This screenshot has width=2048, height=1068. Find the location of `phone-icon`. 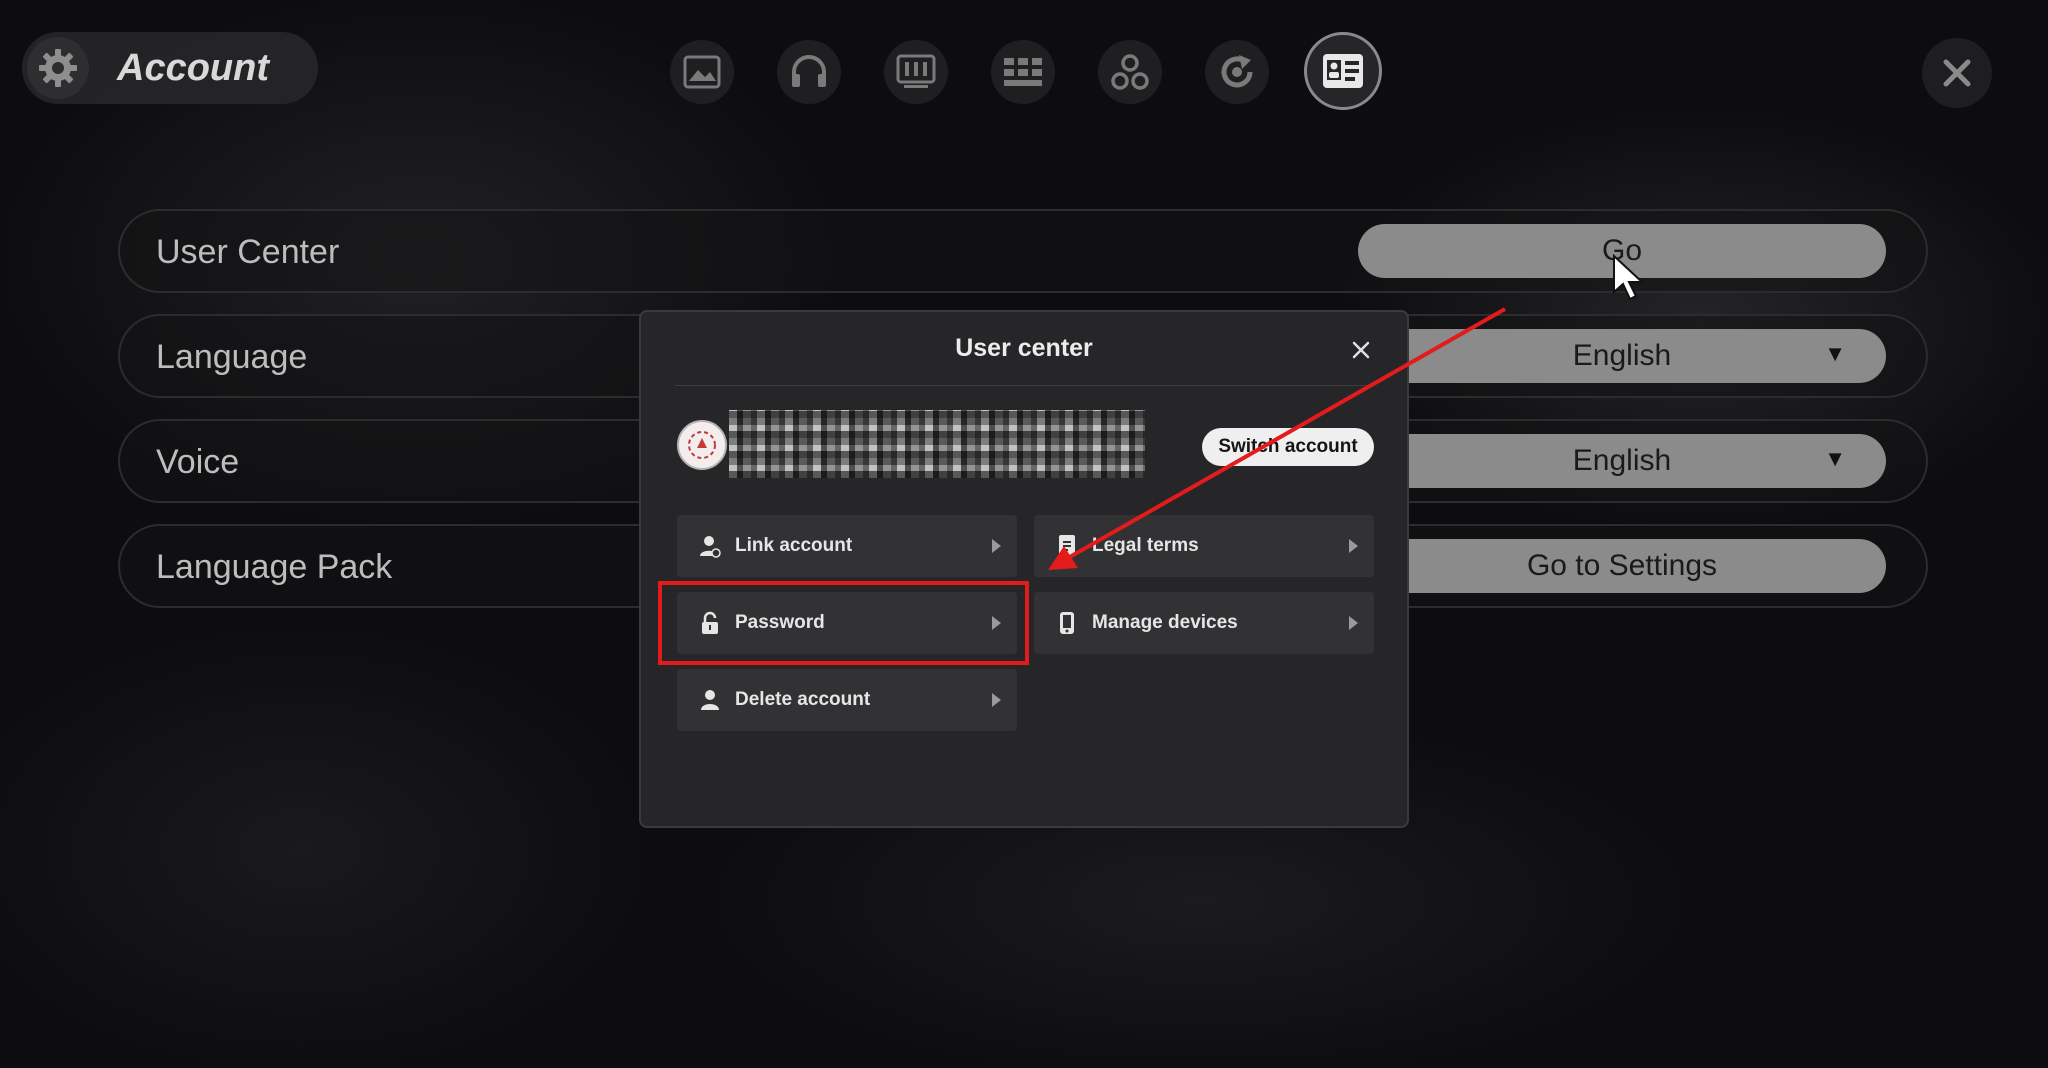

phone-icon is located at coordinates (1067, 623).